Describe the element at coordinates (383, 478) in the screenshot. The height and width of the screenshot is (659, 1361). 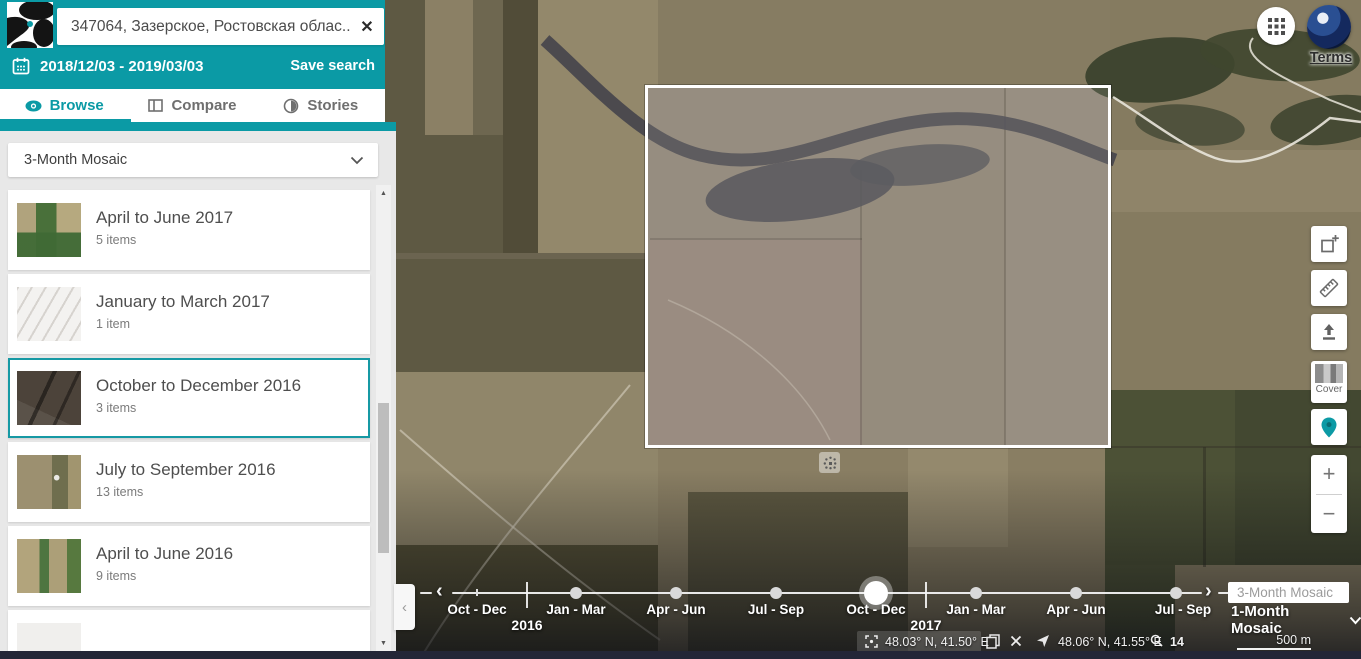
I see `scrollbar-thumb` at that location.